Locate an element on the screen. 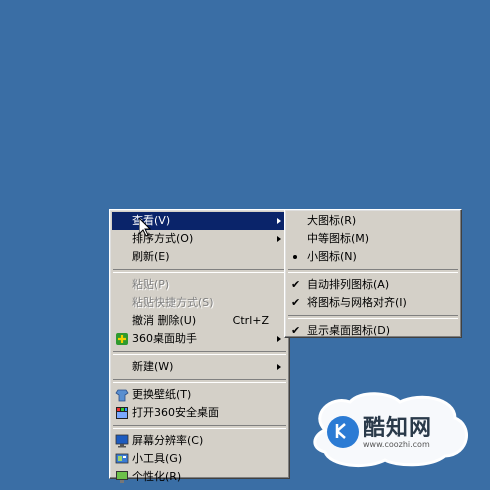 This screenshot has width=490, height=490. menu-item-label: 将图标与网格对齐(I) is located at coordinates (357, 302).